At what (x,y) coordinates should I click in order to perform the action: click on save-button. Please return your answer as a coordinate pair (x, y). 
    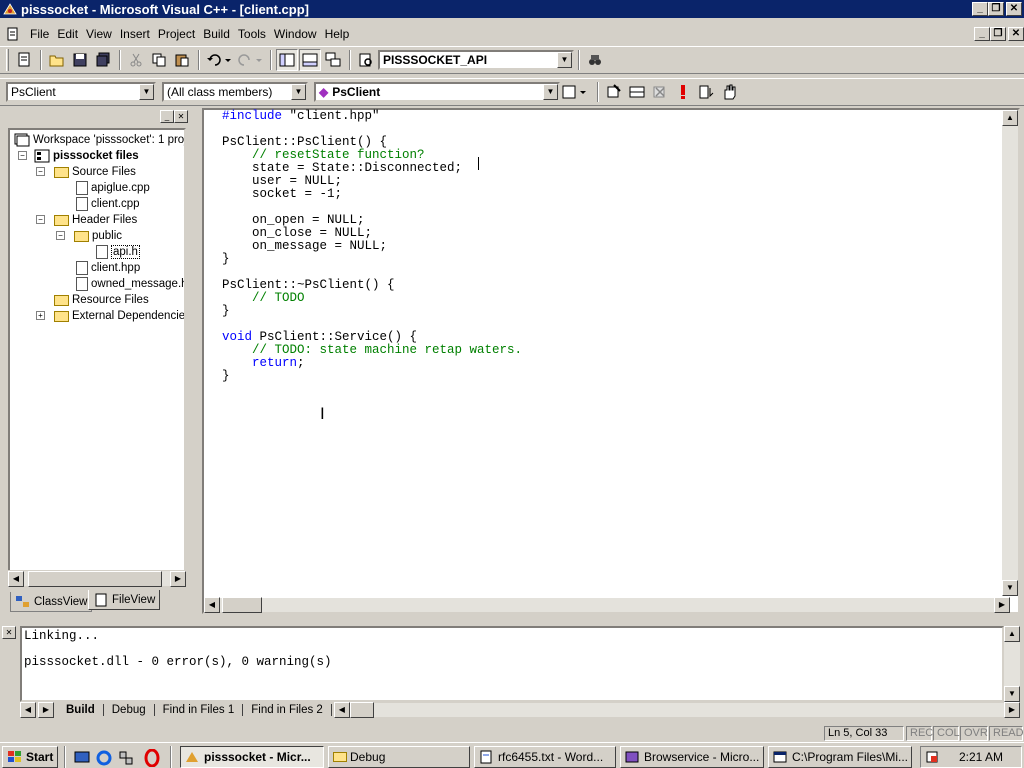
    Looking at the image, I should click on (80, 60).